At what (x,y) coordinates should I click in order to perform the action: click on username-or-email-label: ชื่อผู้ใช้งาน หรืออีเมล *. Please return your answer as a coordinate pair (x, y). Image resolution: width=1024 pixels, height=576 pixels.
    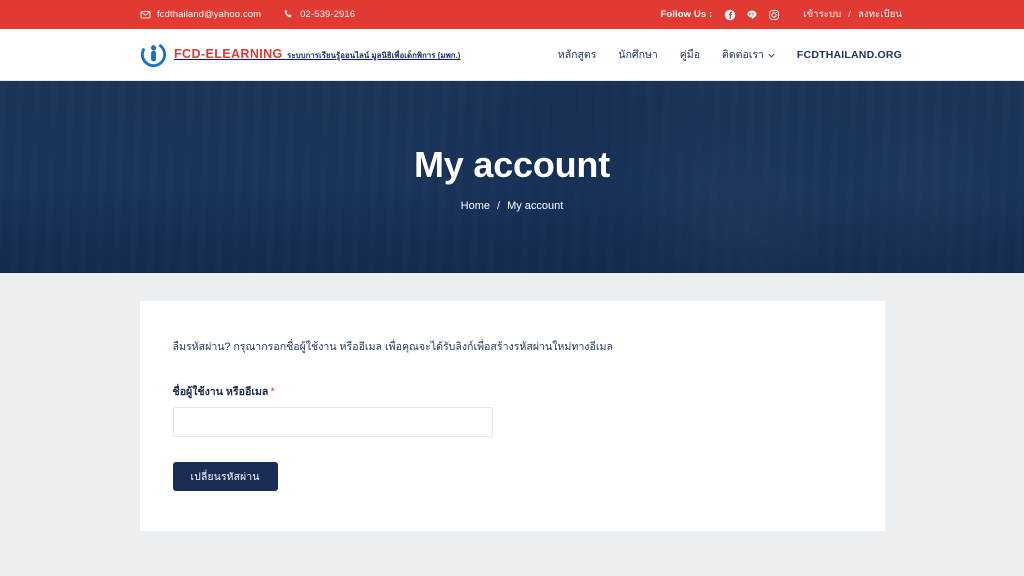
    Looking at the image, I should click on (512, 391).